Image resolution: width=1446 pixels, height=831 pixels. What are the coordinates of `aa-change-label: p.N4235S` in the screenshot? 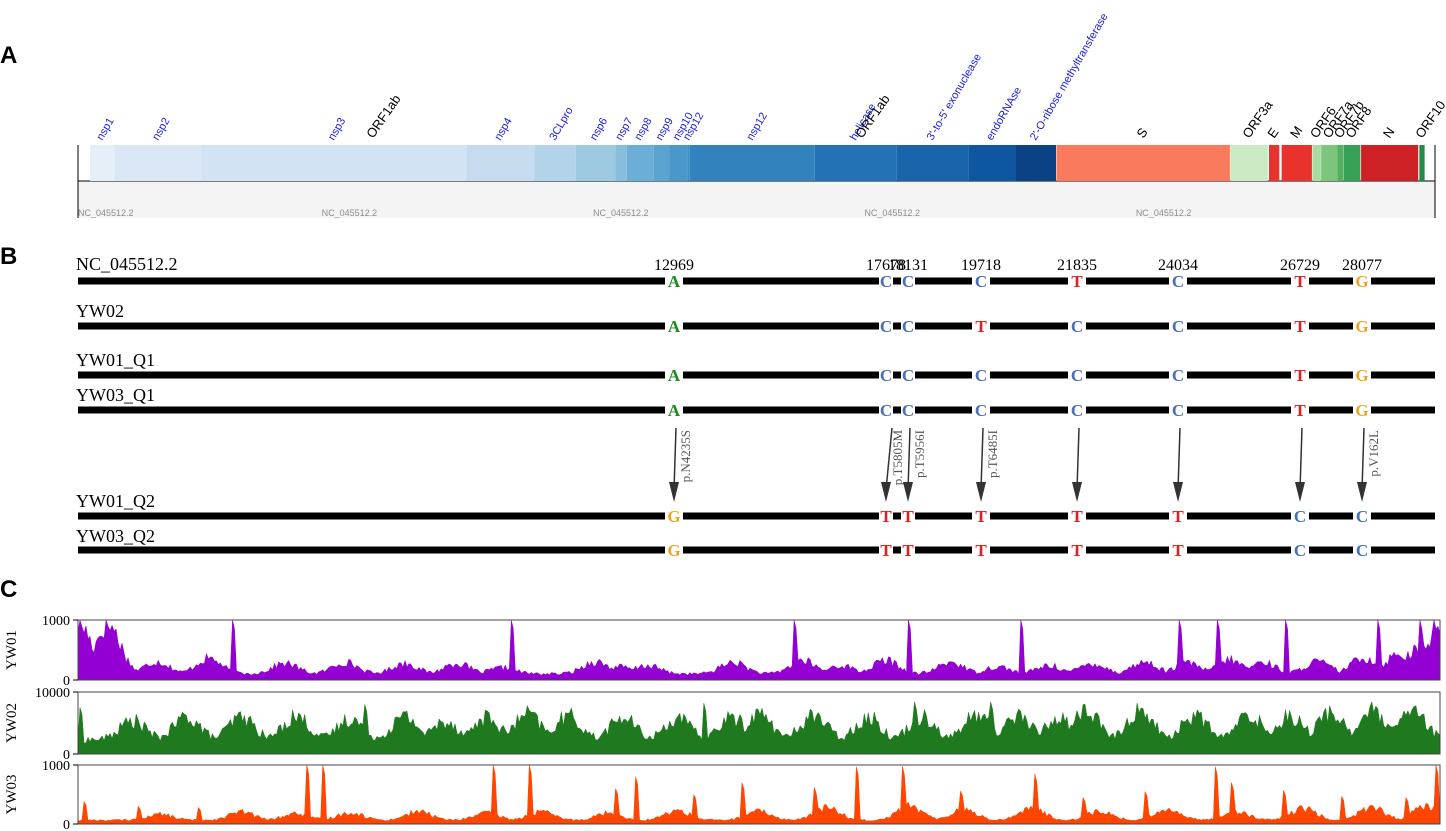 It's located at (685, 456).